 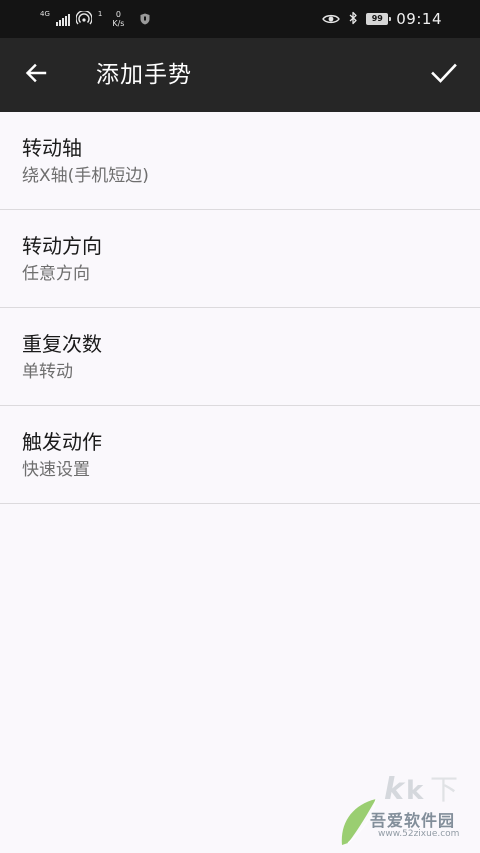 I want to click on setting-title: 转动方向, so click(x=62, y=246).